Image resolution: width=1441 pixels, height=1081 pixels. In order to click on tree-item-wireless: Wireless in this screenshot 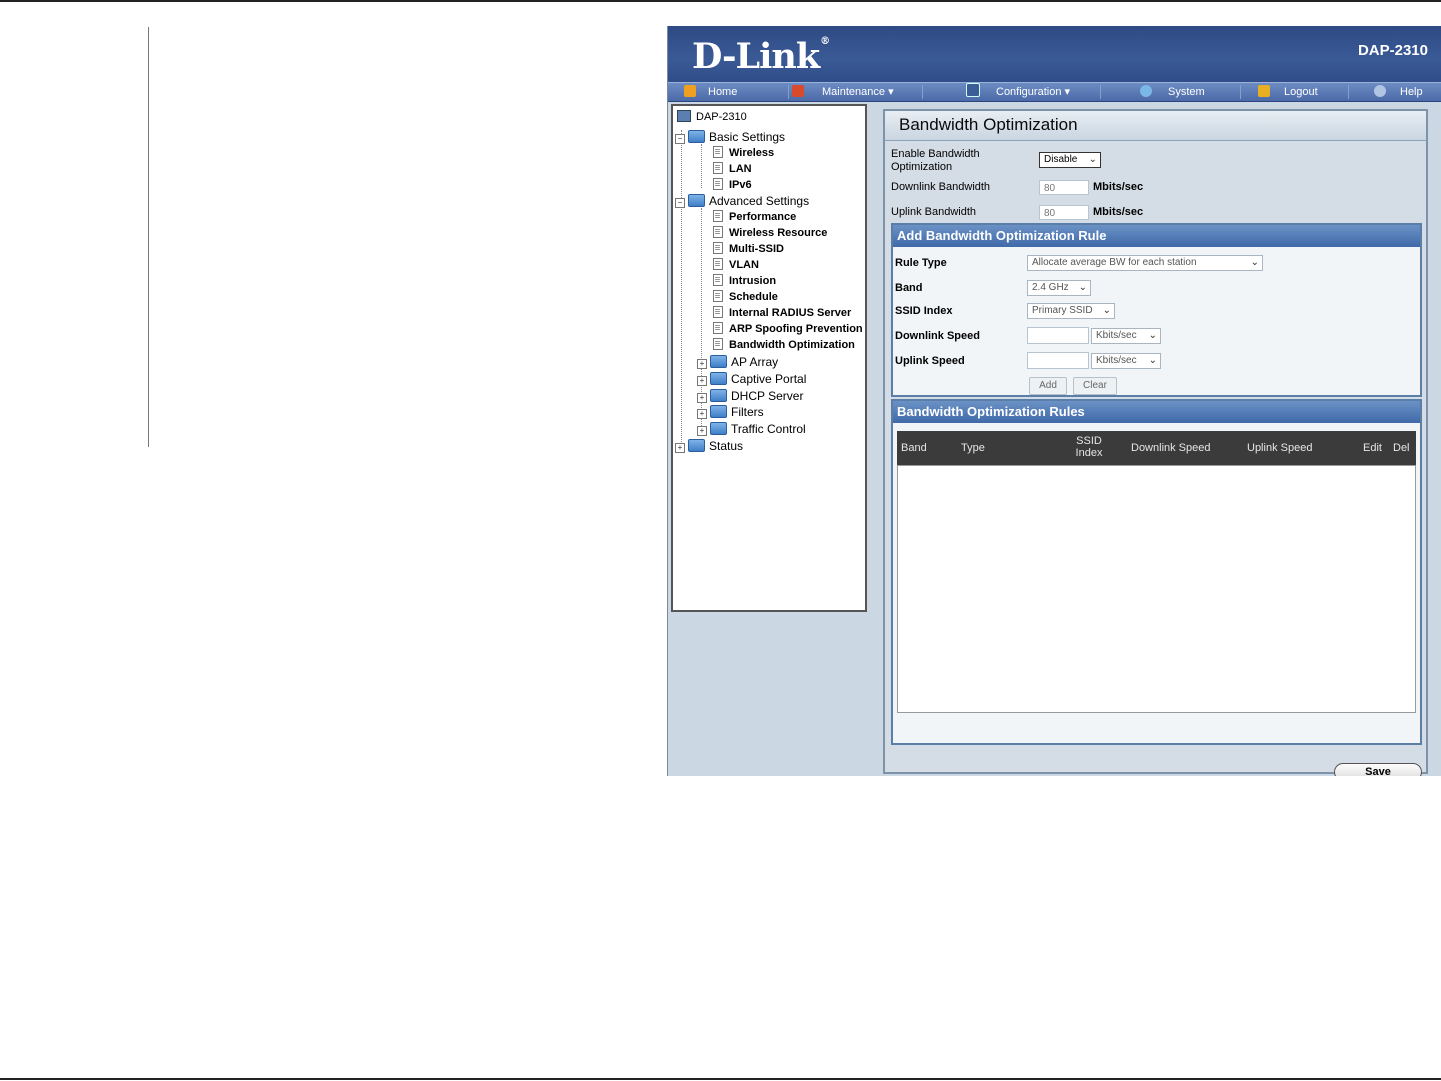, I will do `click(743, 153)`.